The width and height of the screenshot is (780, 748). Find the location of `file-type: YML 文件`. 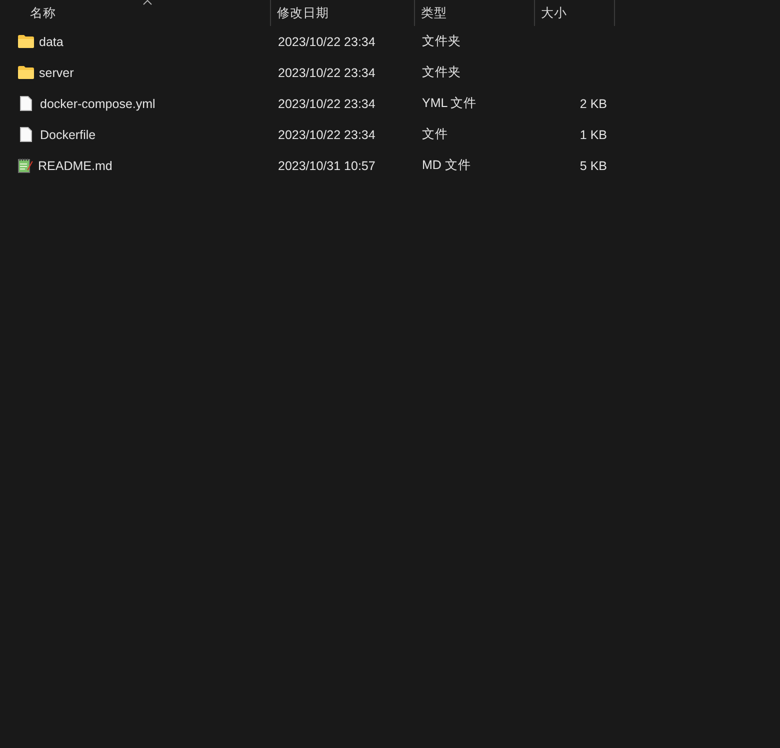

file-type: YML 文件 is located at coordinates (449, 103).